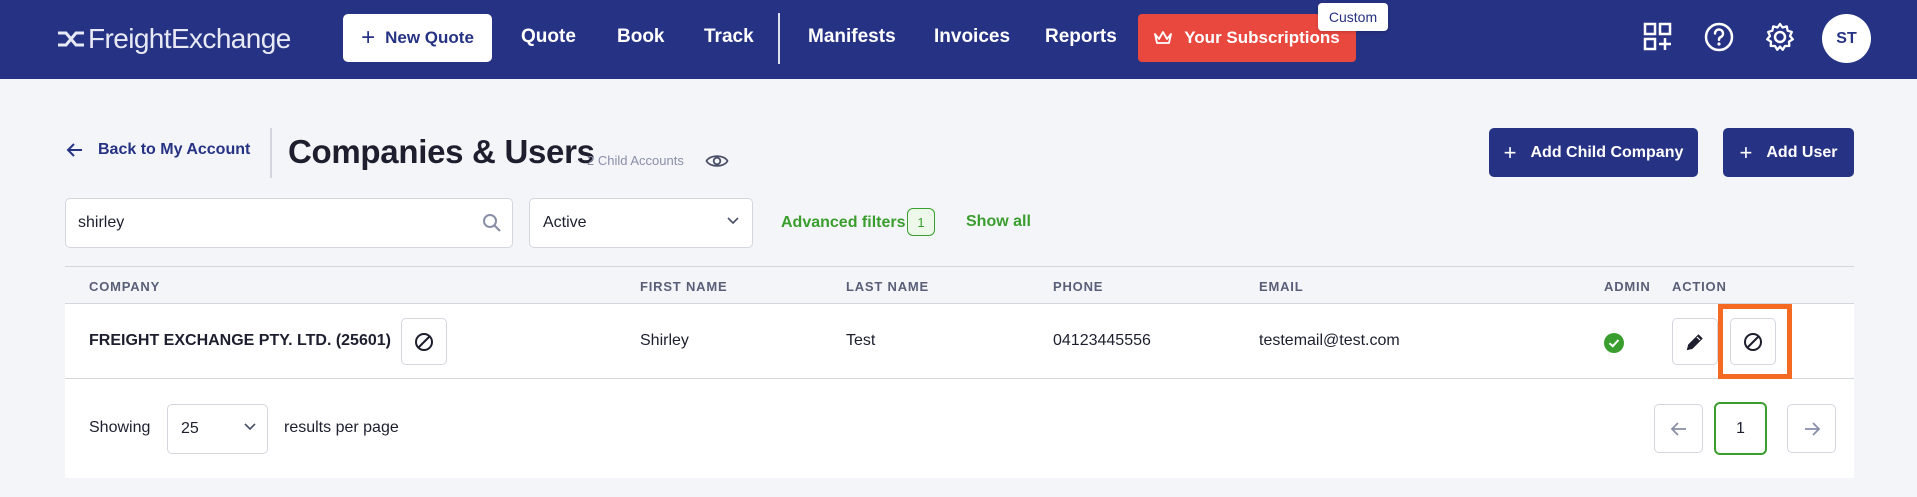 The image size is (1917, 497). Describe the element at coordinates (217, 429) in the screenshot. I see `per-page-select: 25` at that location.